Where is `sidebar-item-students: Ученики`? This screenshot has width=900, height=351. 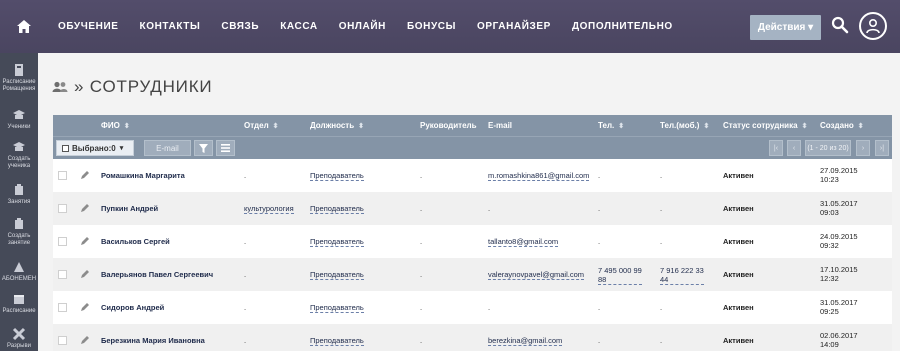 sidebar-item-students: Ученики is located at coordinates (19, 119).